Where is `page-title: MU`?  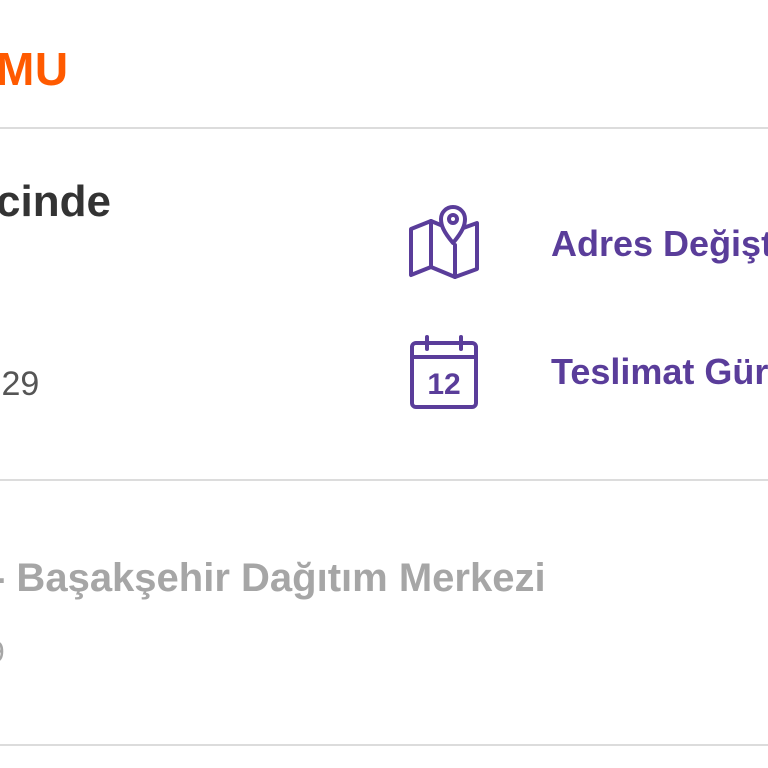
page-title: MU is located at coordinates (34, 69).